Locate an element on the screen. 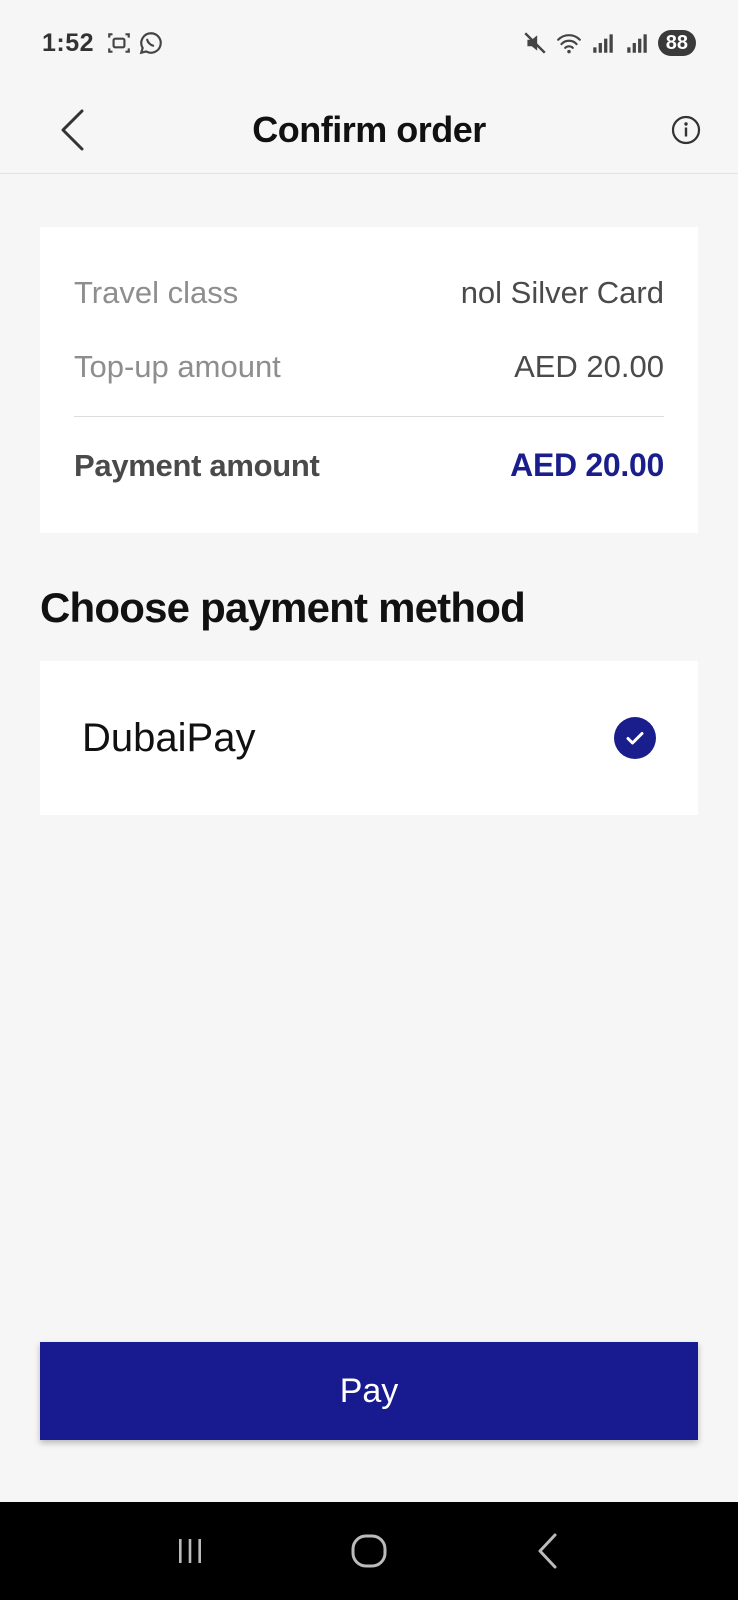 This screenshot has height=1600, width=738. total-label: Payment amount is located at coordinates (197, 465).